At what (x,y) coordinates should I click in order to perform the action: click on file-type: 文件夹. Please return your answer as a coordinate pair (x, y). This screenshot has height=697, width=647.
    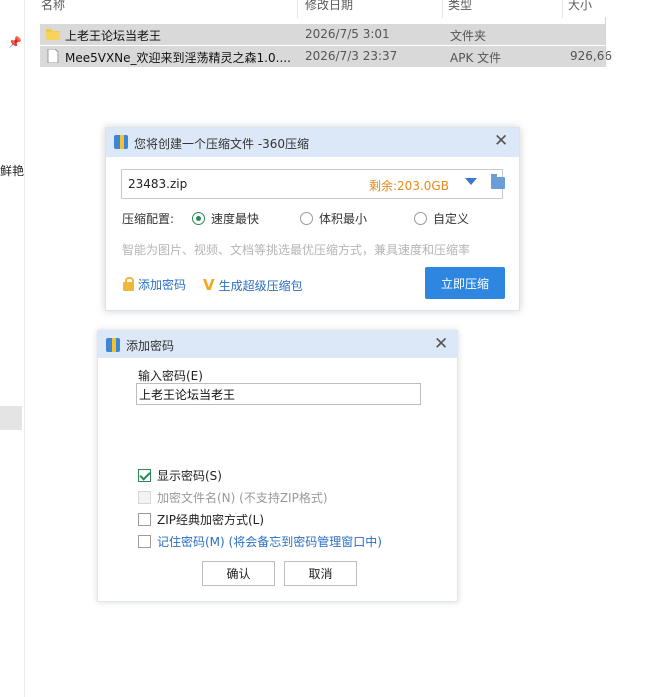
    Looking at the image, I should click on (468, 36).